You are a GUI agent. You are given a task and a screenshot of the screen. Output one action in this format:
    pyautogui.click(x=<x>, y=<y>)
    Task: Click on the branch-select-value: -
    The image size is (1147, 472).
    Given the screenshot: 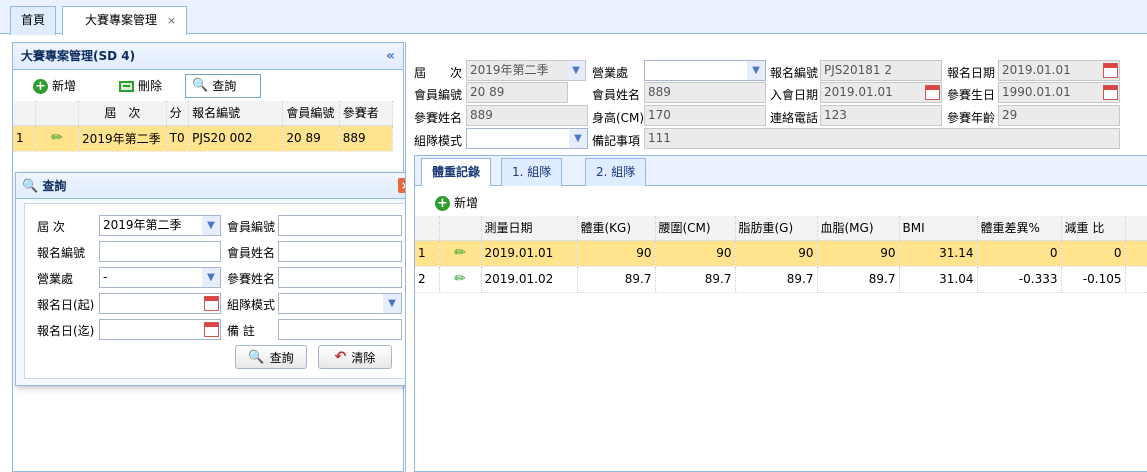 What is the action you would take?
    pyautogui.click(x=105, y=277)
    